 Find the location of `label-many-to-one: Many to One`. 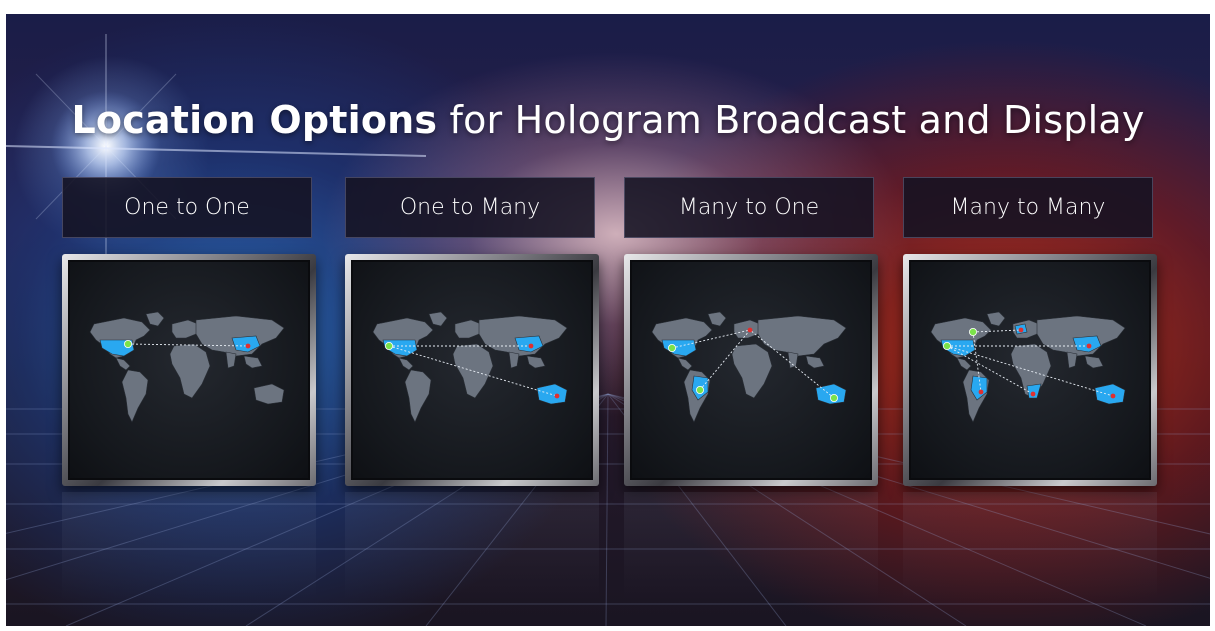

label-many-to-one: Many to One is located at coordinates (749, 207).